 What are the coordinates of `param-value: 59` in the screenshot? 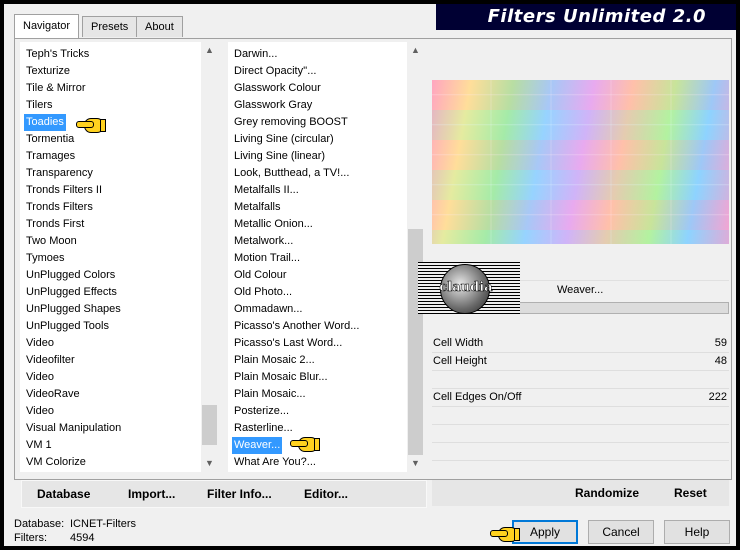 It's located at (720, 343).